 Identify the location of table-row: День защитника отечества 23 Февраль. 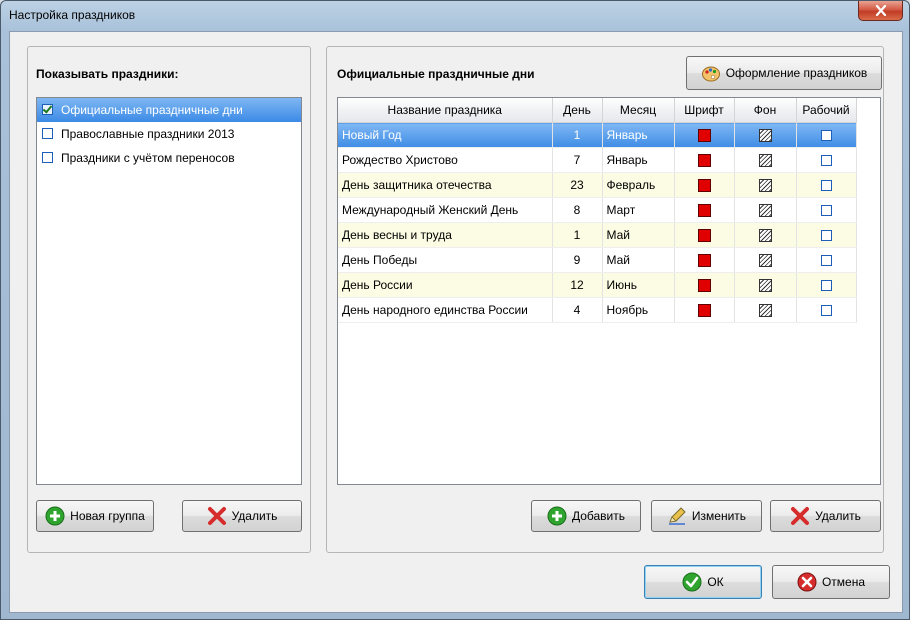
(597, 185).